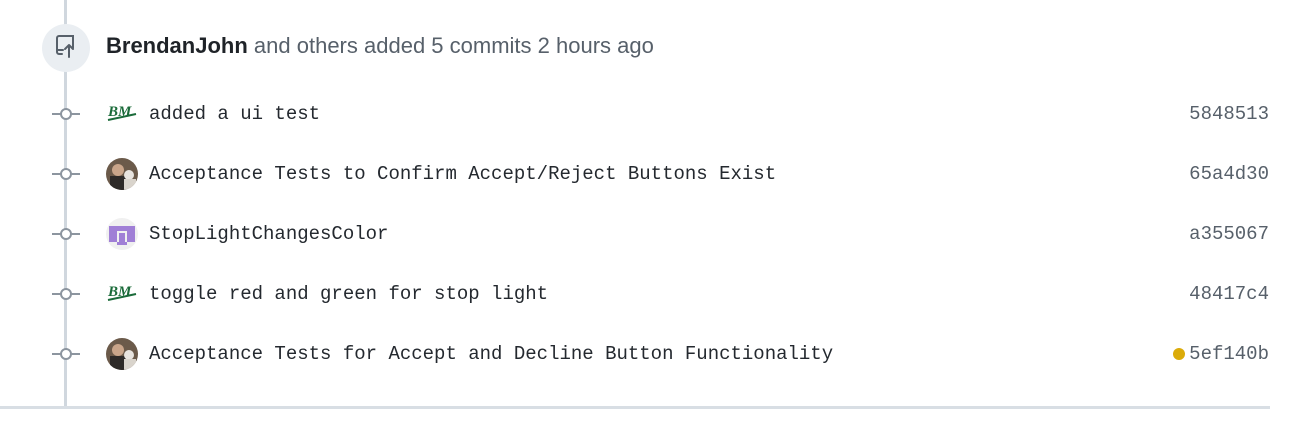 The width and height of the screenshot is (1294, 425). I want to click on timeline-divider, so click(635, 407).